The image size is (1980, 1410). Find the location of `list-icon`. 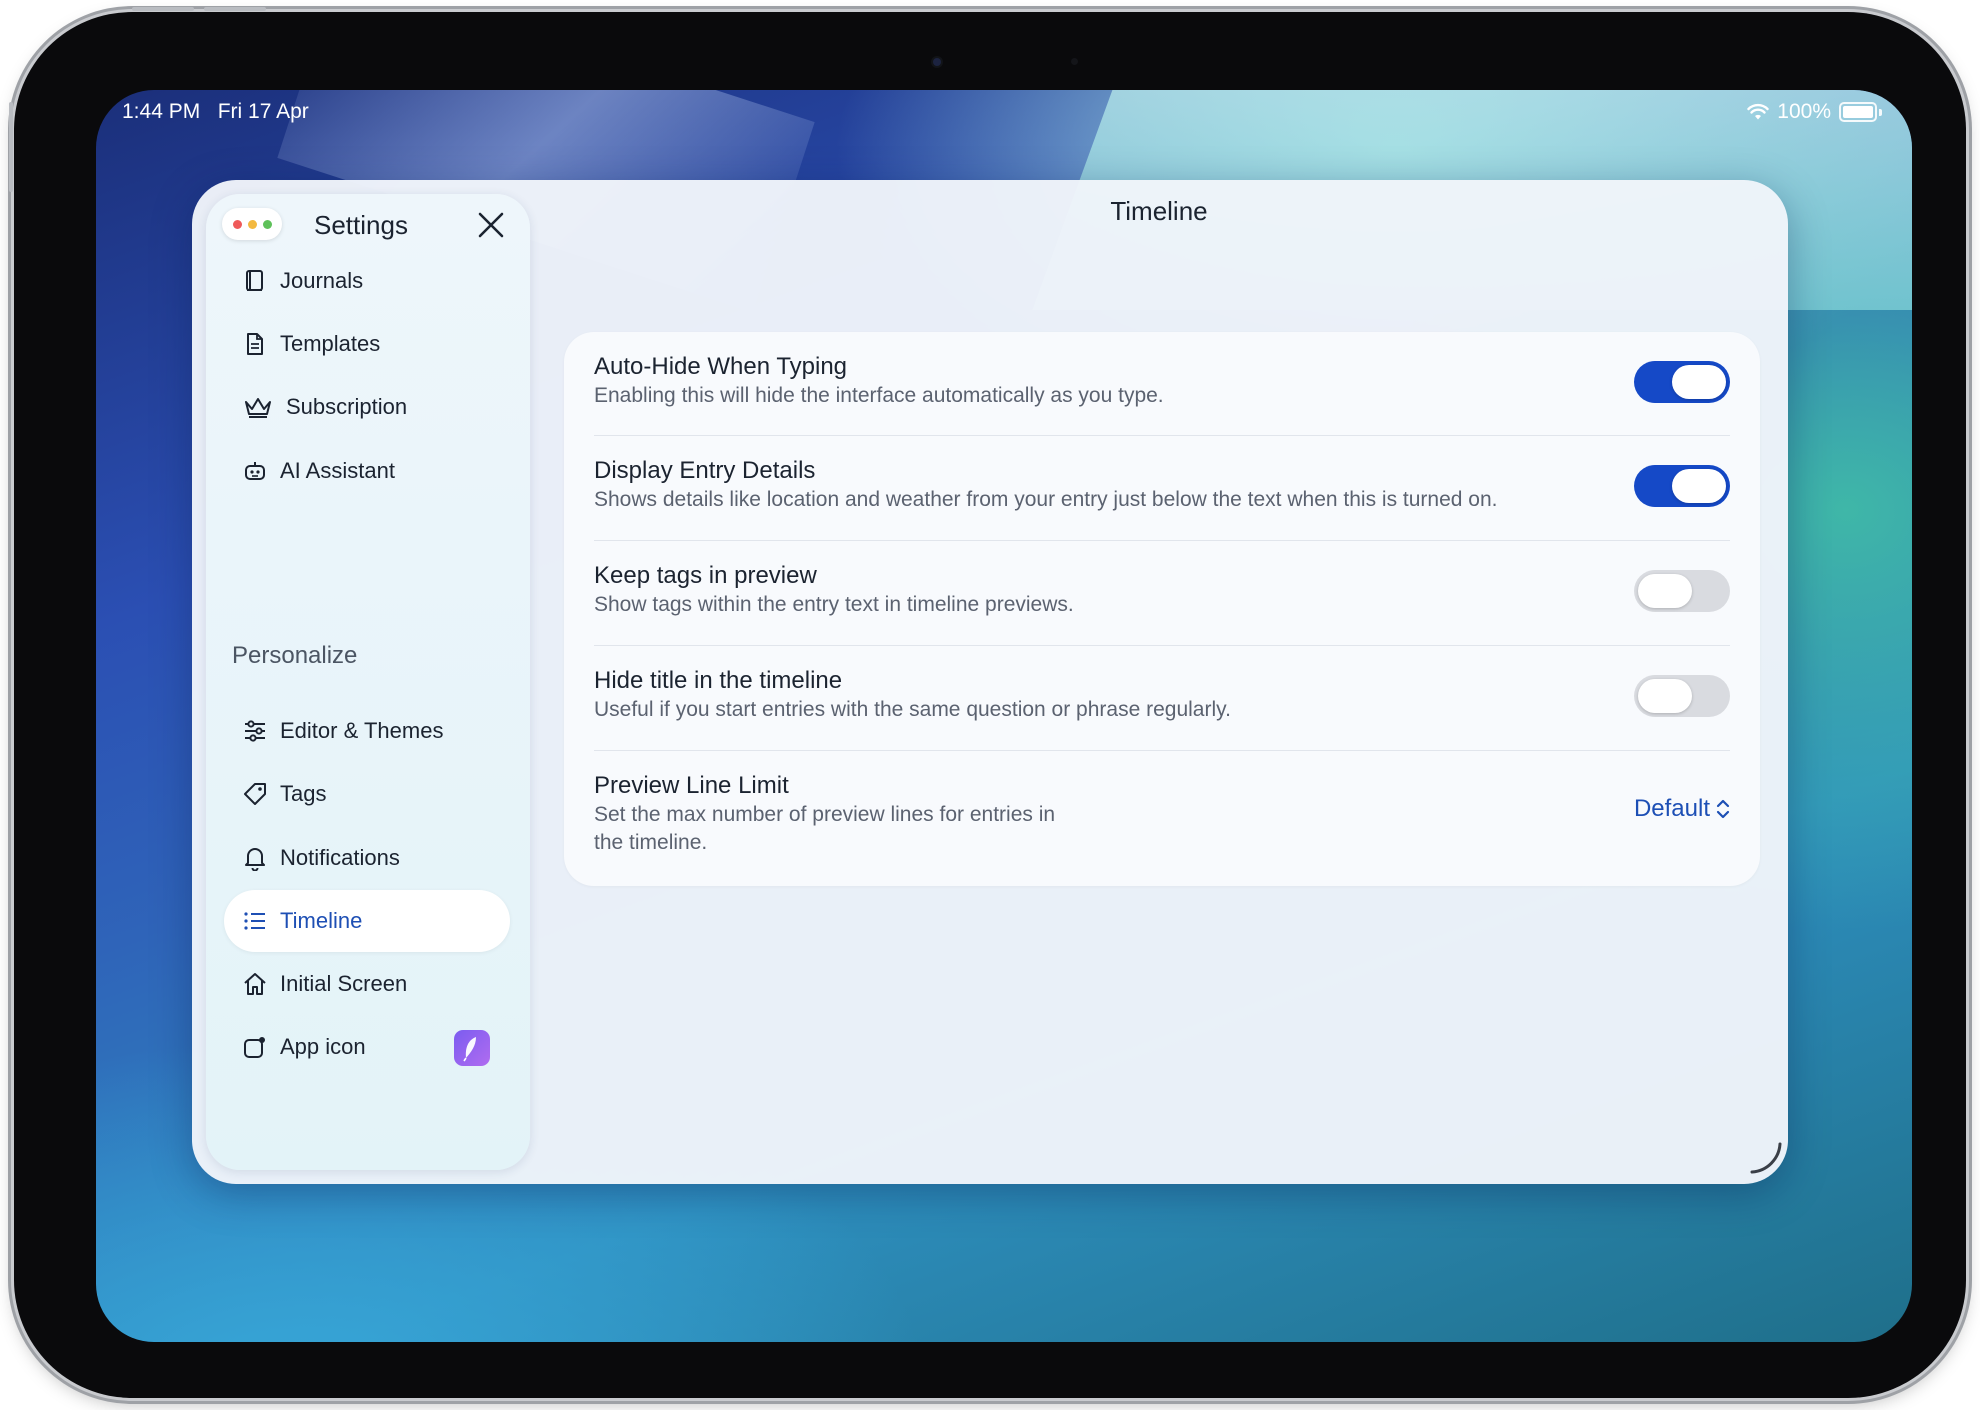

list-icon is located at coordinates (255, 921).